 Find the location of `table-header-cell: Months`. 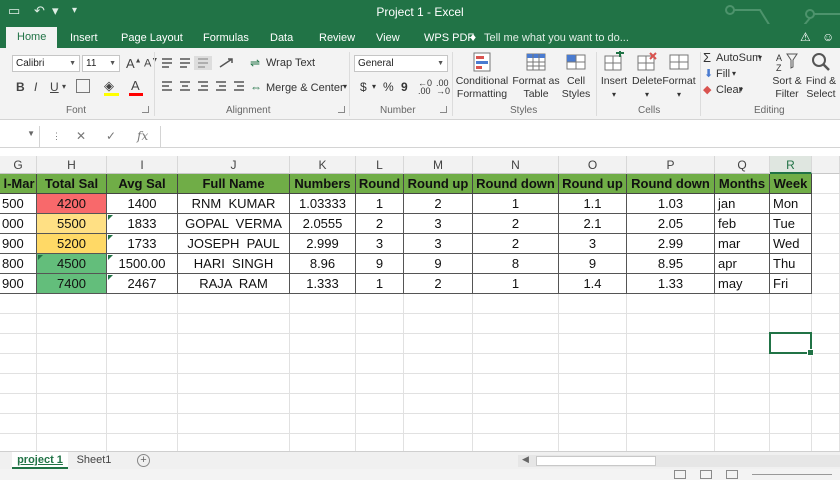

table-header-cell: Months is located at coordinates (742, 184).